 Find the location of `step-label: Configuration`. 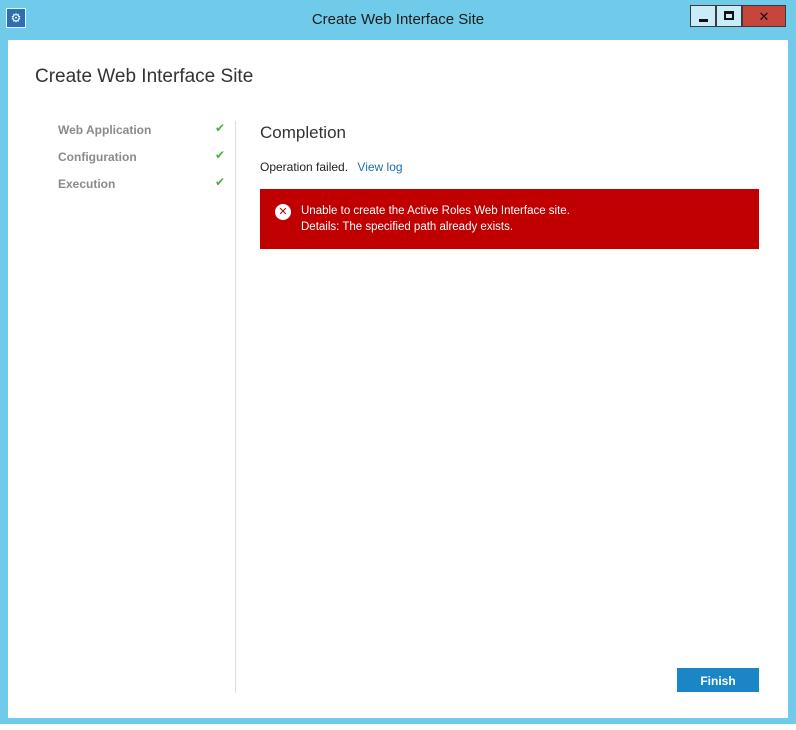

step-label: Configuration is located at coordinates (97, 157).